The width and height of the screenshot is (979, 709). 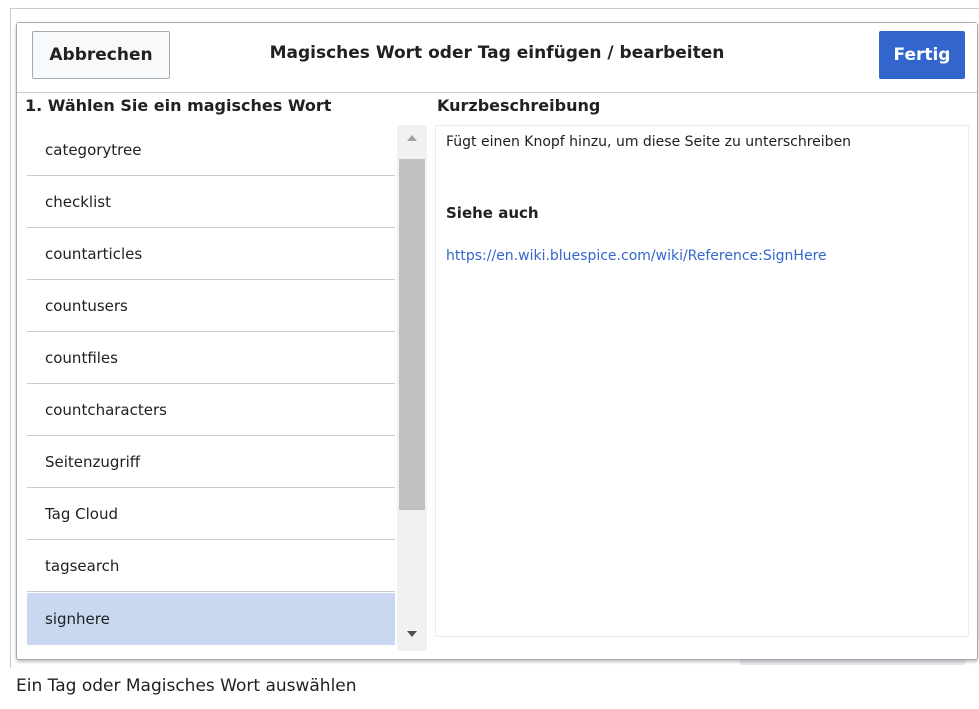 I want to click on see-also-heading: Siehe auch, so click(x=492, y=213).